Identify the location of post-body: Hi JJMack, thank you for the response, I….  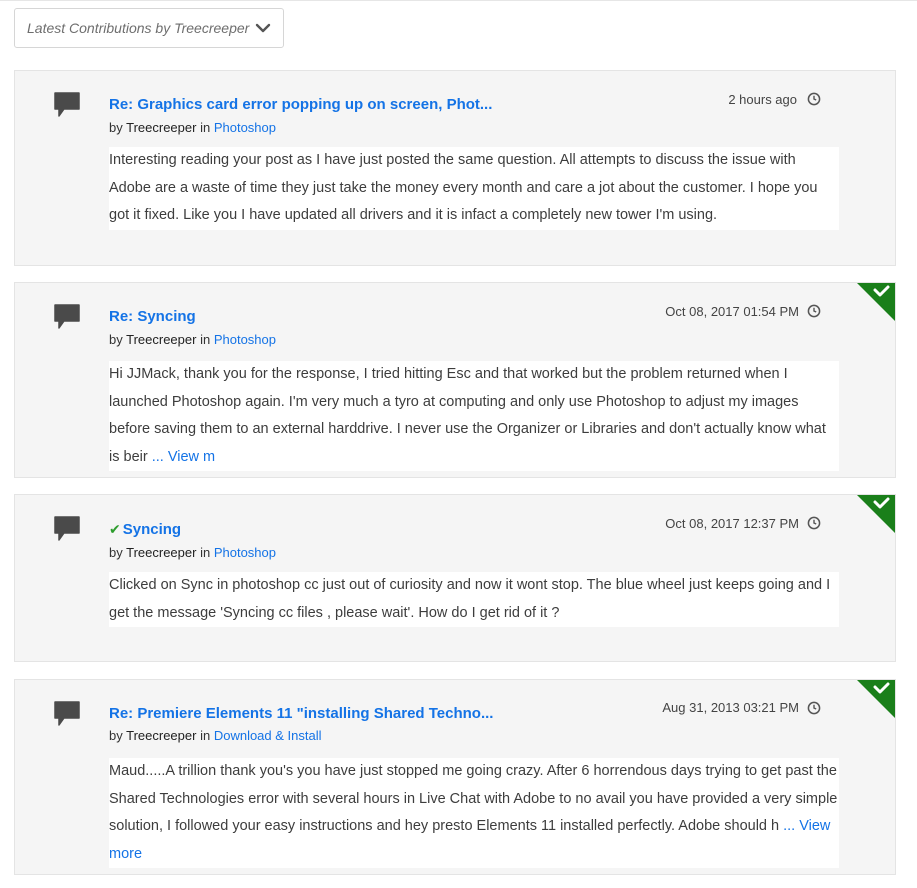
(474, 416).